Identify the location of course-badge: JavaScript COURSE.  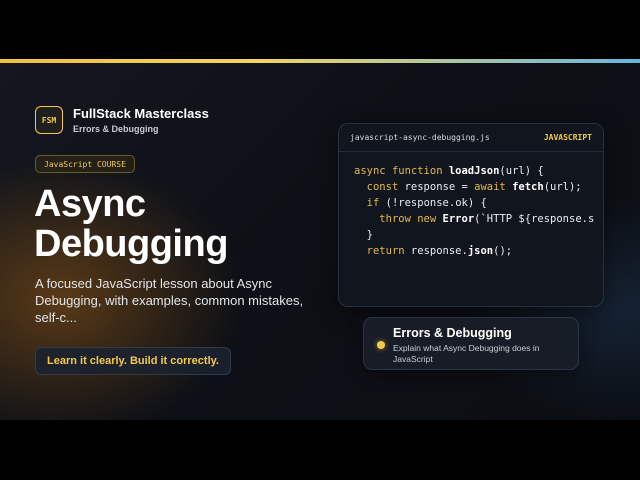
(85, 164).